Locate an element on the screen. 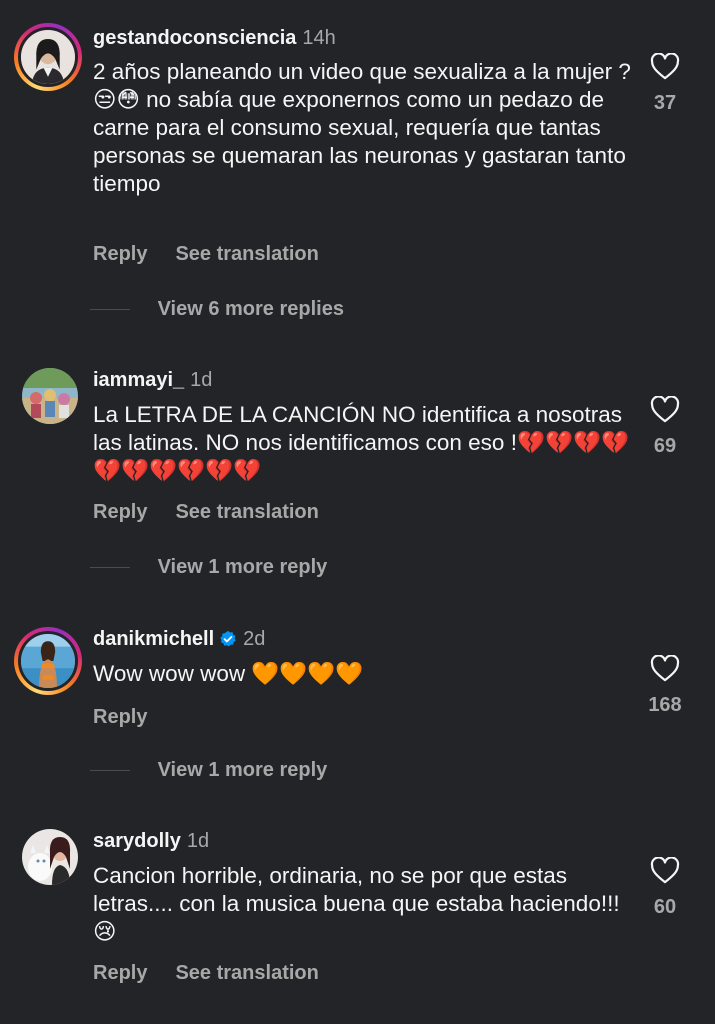 The image size is (715, 1024). like-button: 37 is located at coordinates (665, 84).